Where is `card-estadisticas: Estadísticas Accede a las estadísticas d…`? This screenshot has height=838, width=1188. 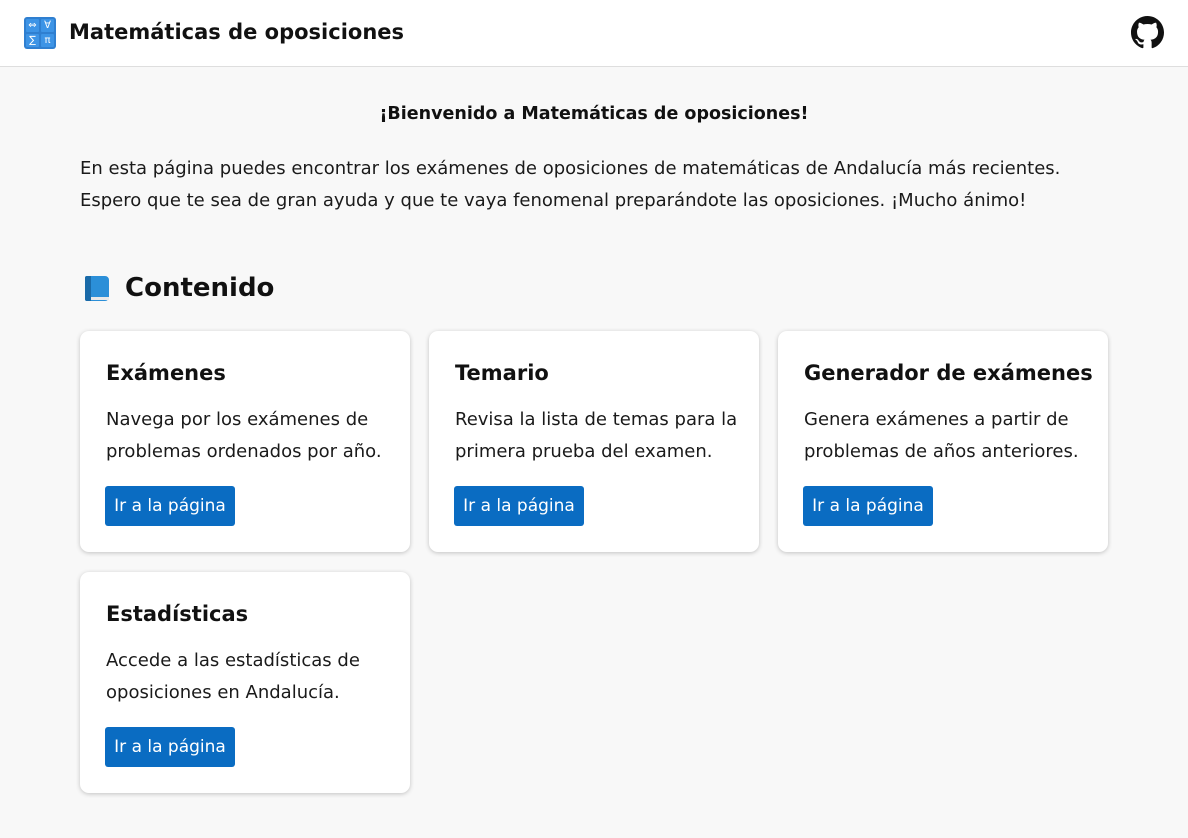
card-estadisticas: Estadísticas Accede a las estadísticas d… is located at coordinates (245, 682).